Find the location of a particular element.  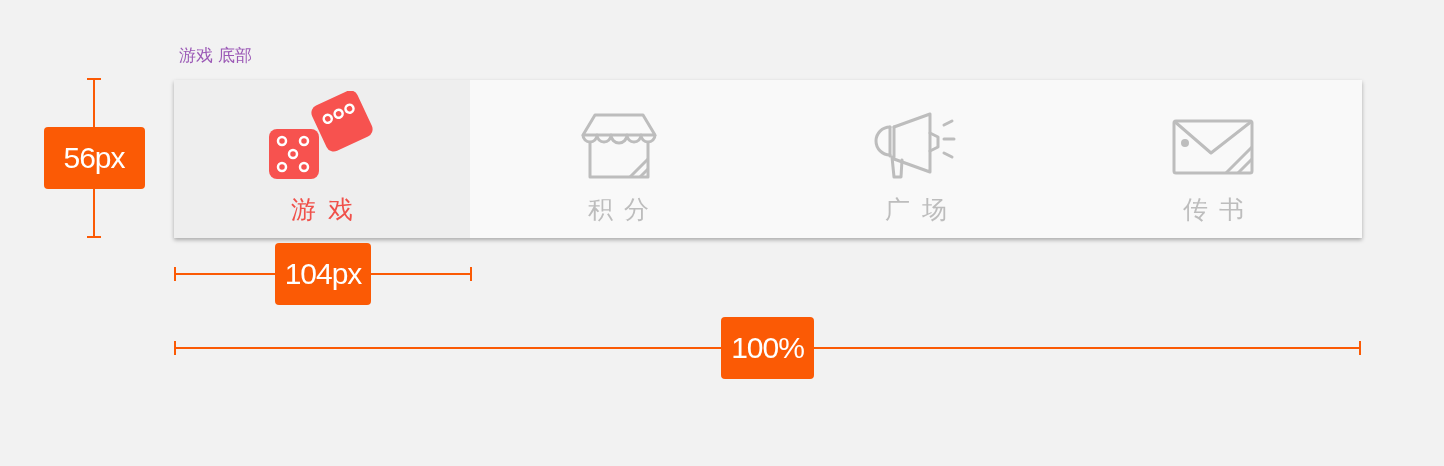

tab-label: 传书 is located at coordinates (1219, 210).